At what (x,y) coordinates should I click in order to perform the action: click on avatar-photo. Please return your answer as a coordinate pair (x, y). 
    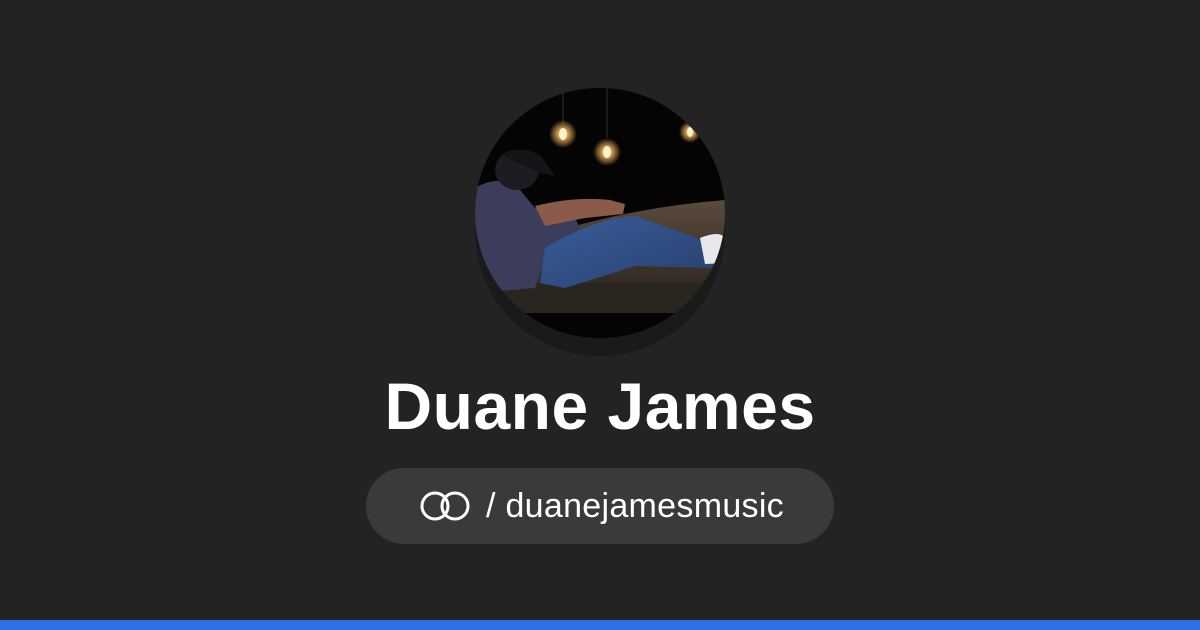
    Looking at the image, I should click on (600, 213).